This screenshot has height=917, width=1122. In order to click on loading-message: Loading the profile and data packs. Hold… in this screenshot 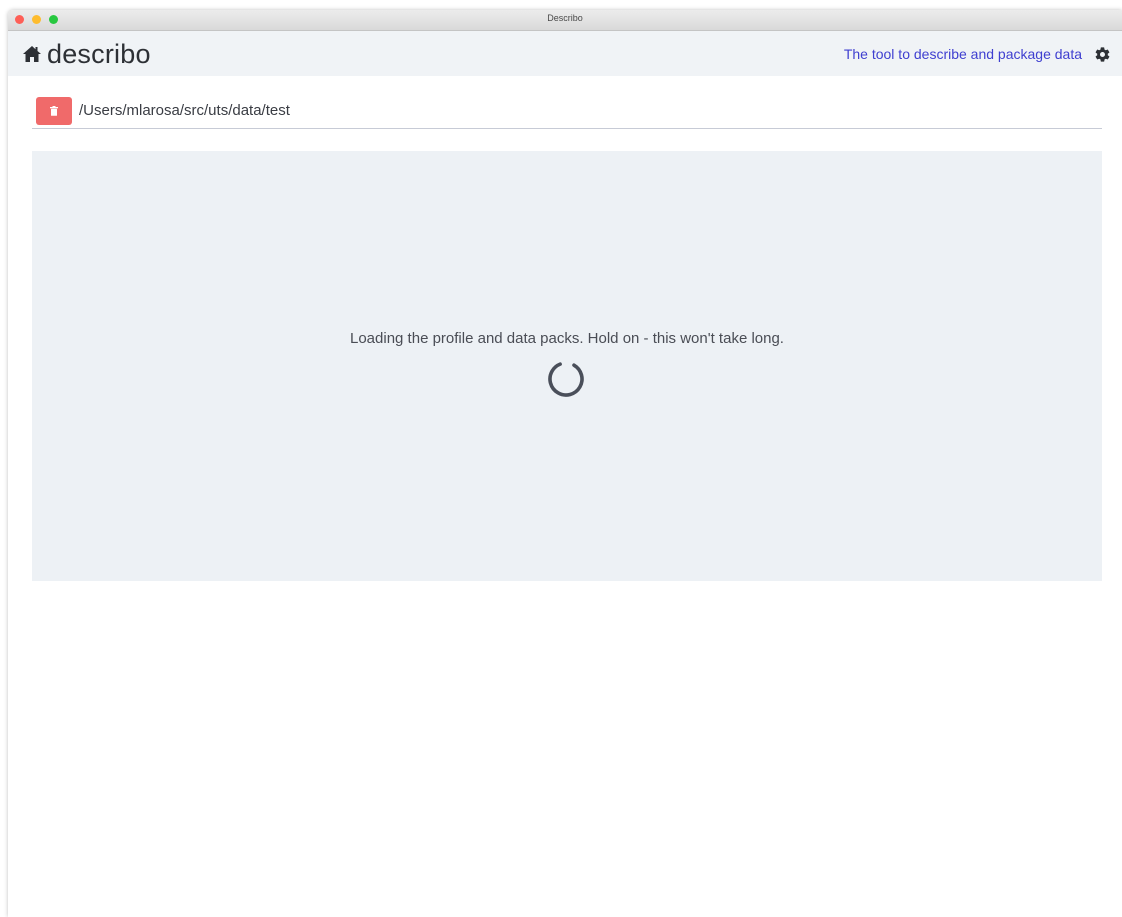, I will do `click(567, 338)`.